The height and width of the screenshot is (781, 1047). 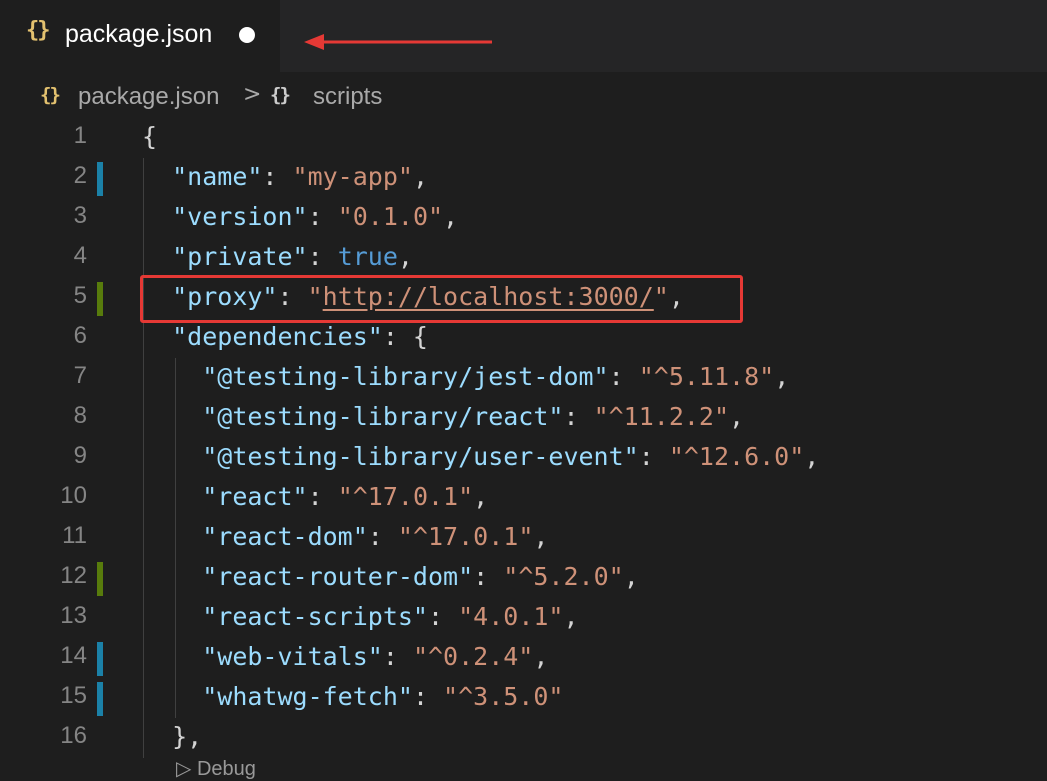 I want to click on code-line: 13 "react-scripts": "4.0.1",, so click(x=523, y=618).